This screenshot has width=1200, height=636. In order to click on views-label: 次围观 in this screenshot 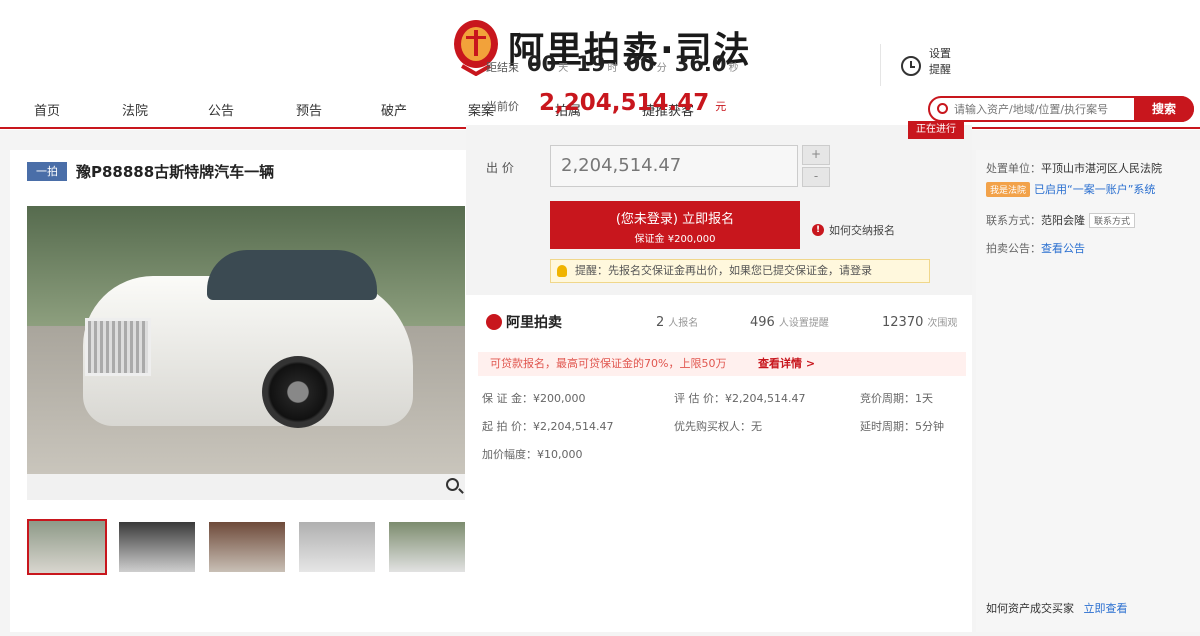, I will do `click(942, 323)`.